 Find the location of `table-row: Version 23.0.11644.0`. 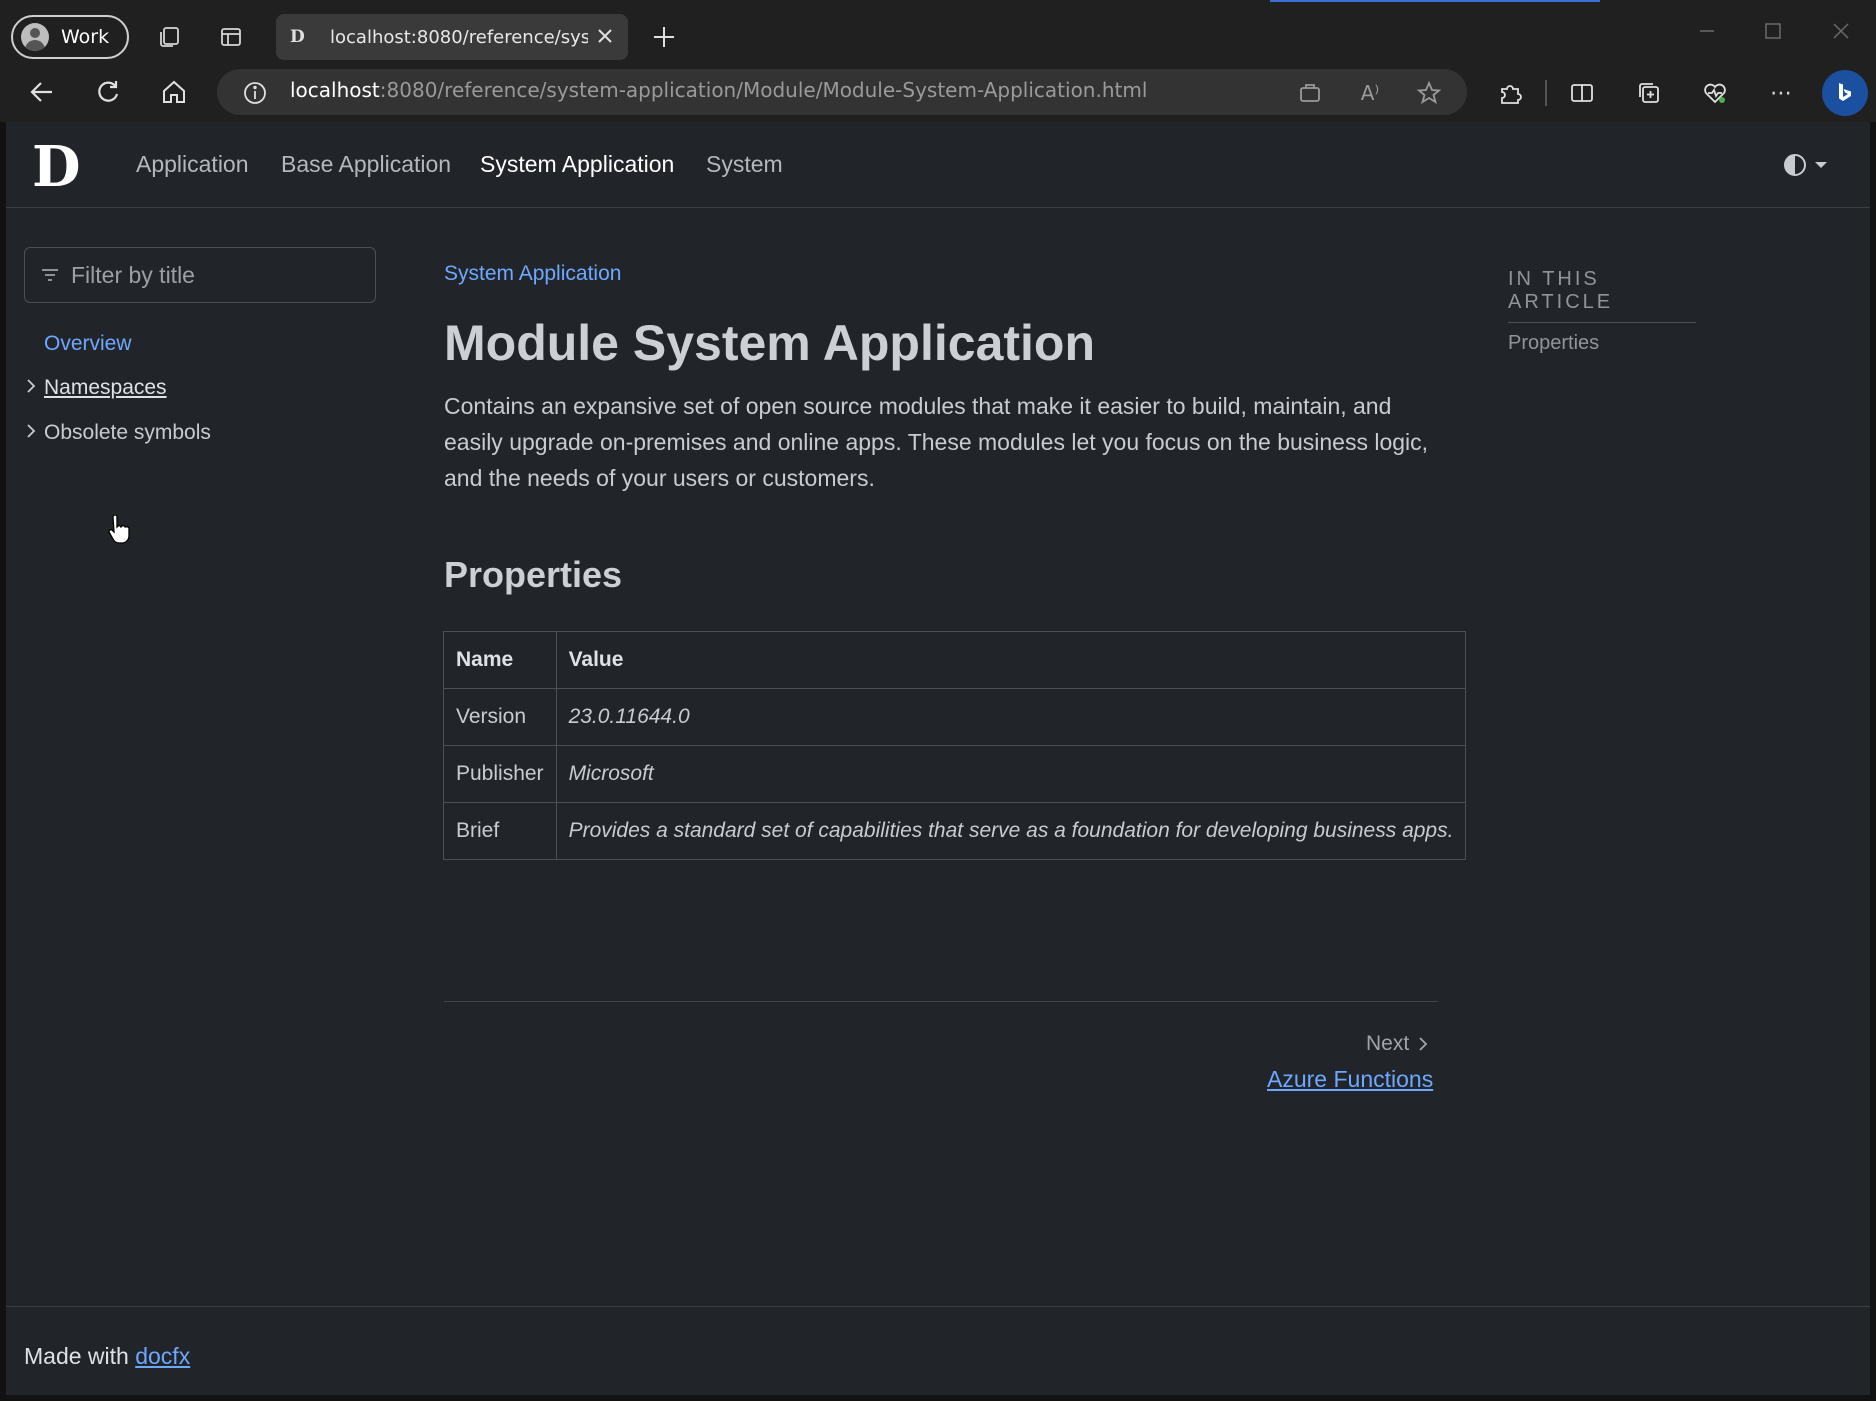

table-row: Version 23.0.11644.0 is located at coordinates (955, 717).